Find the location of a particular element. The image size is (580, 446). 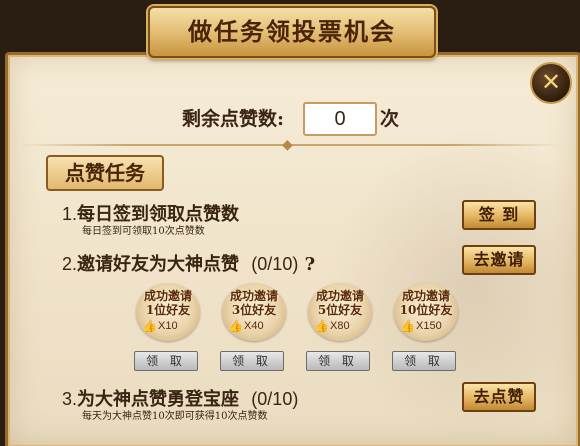

reward-3-multiplier: X80 is located at coordinates (340, 326).